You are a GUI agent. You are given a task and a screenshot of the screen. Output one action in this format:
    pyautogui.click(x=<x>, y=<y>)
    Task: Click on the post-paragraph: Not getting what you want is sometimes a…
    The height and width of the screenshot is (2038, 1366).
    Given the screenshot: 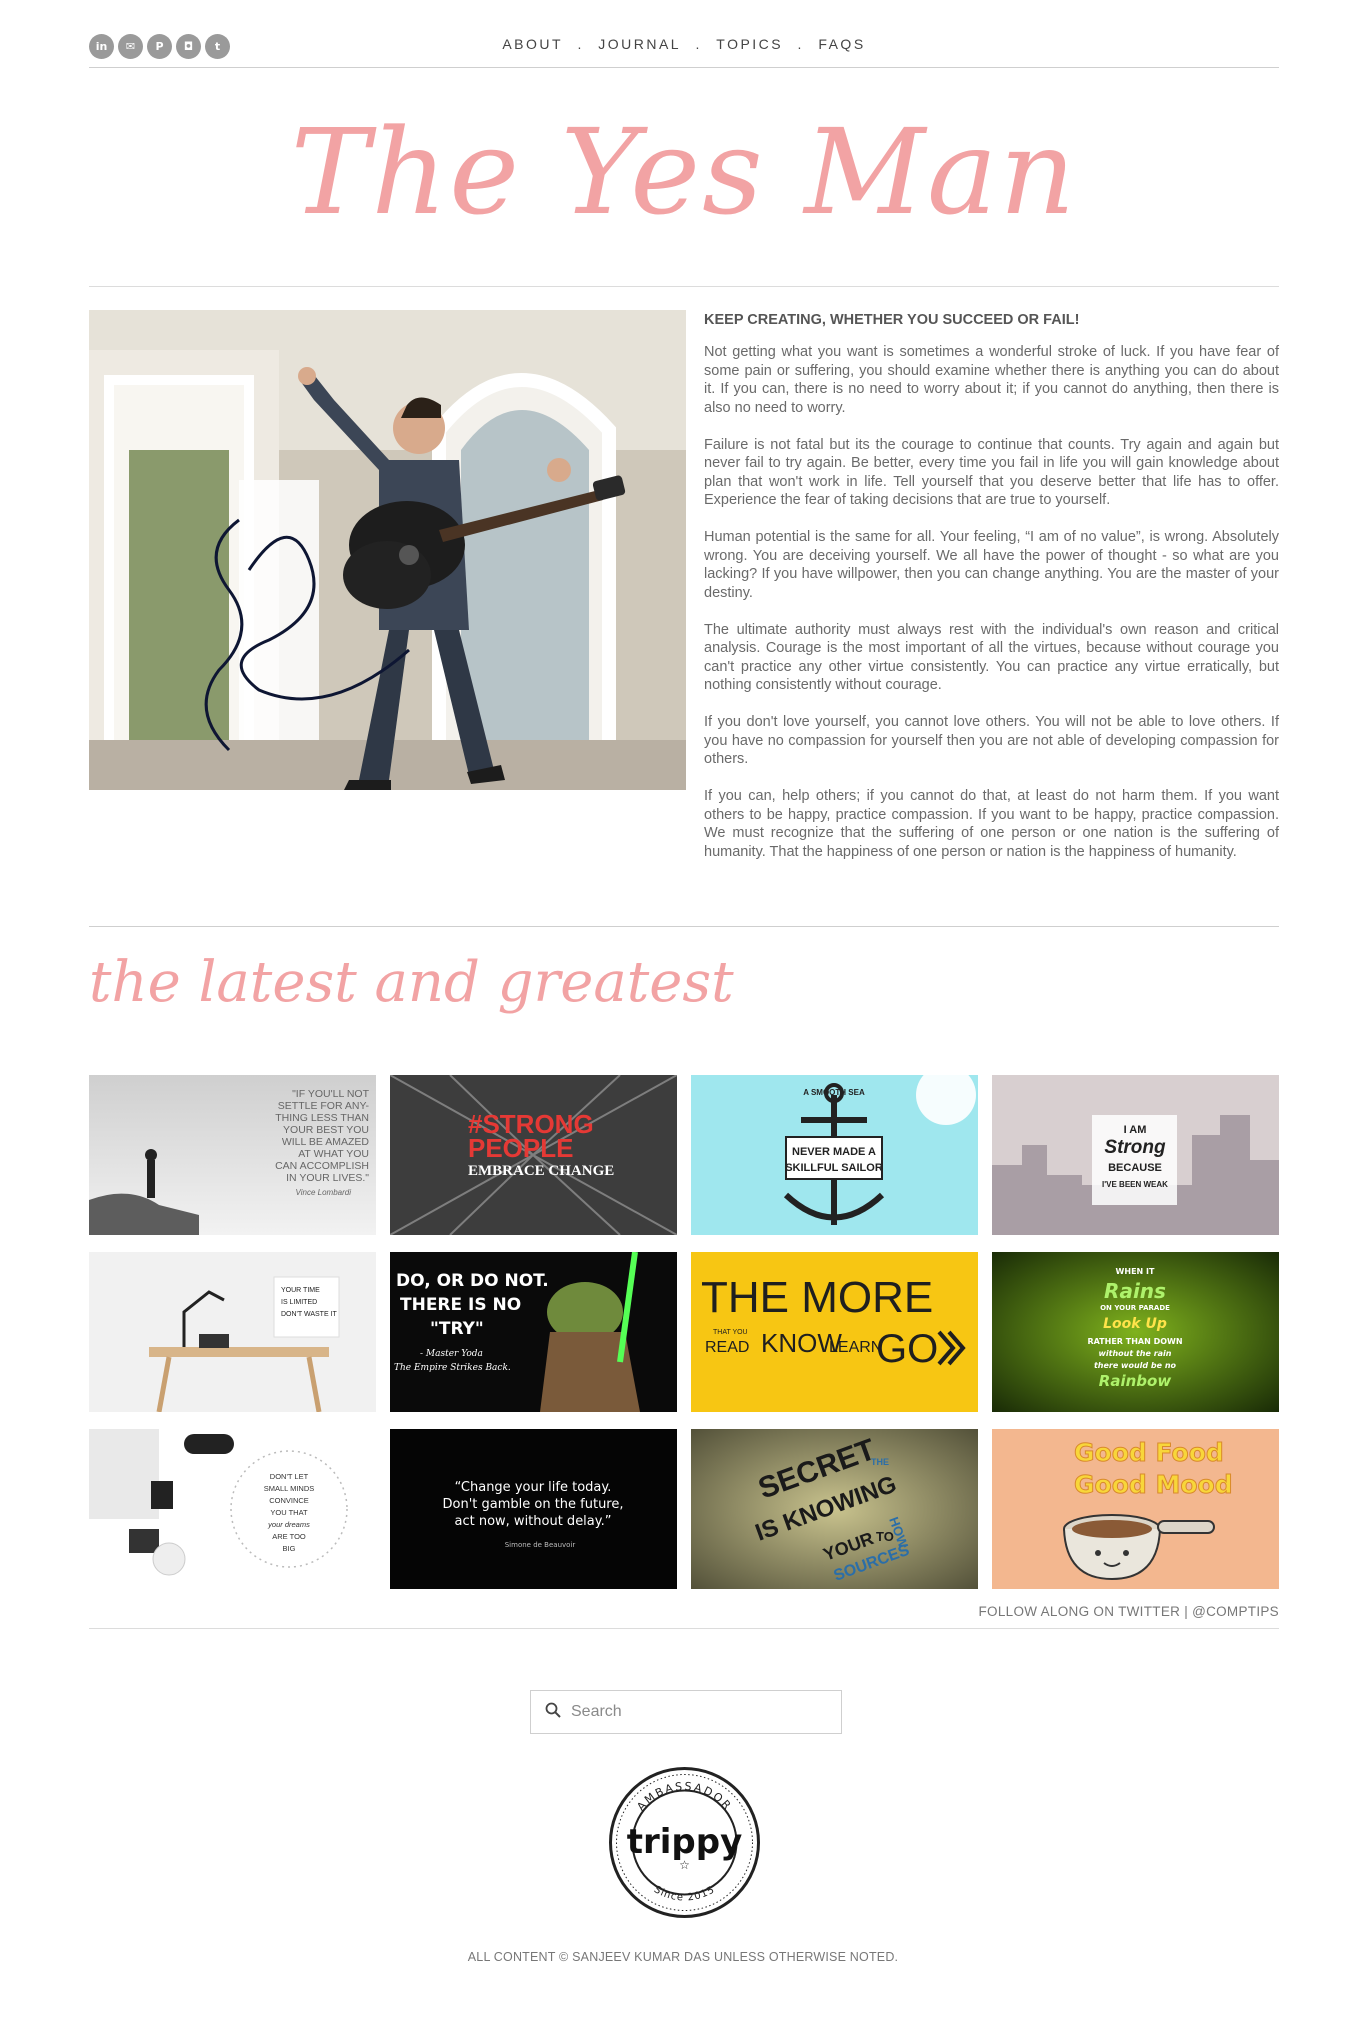 What is the action you would take?
    pyautogui.click(x=991, y=380)
    